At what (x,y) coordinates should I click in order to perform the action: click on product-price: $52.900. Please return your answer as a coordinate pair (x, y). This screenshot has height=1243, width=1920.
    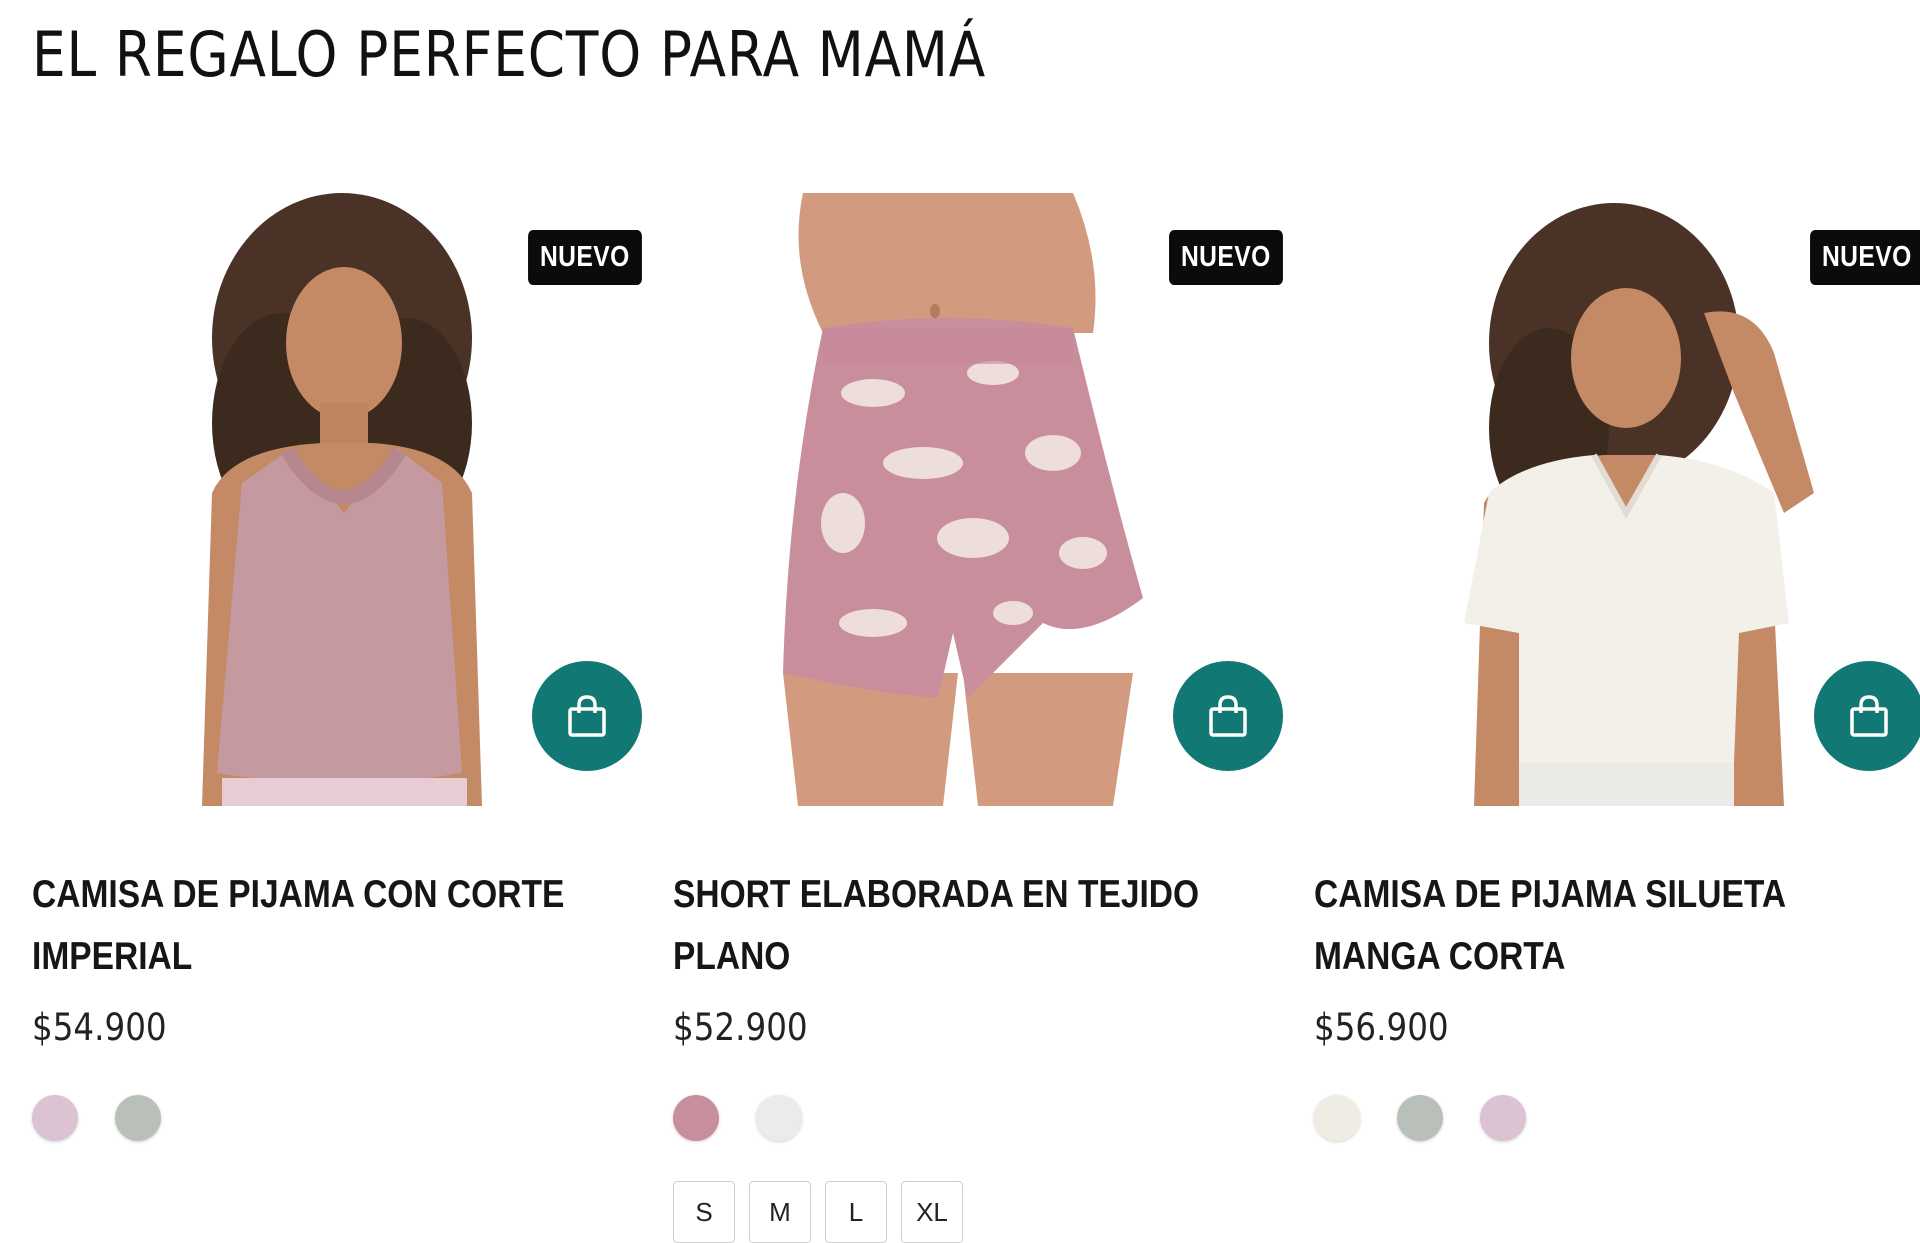
    Looking at the image, I should click on (740, 1027).